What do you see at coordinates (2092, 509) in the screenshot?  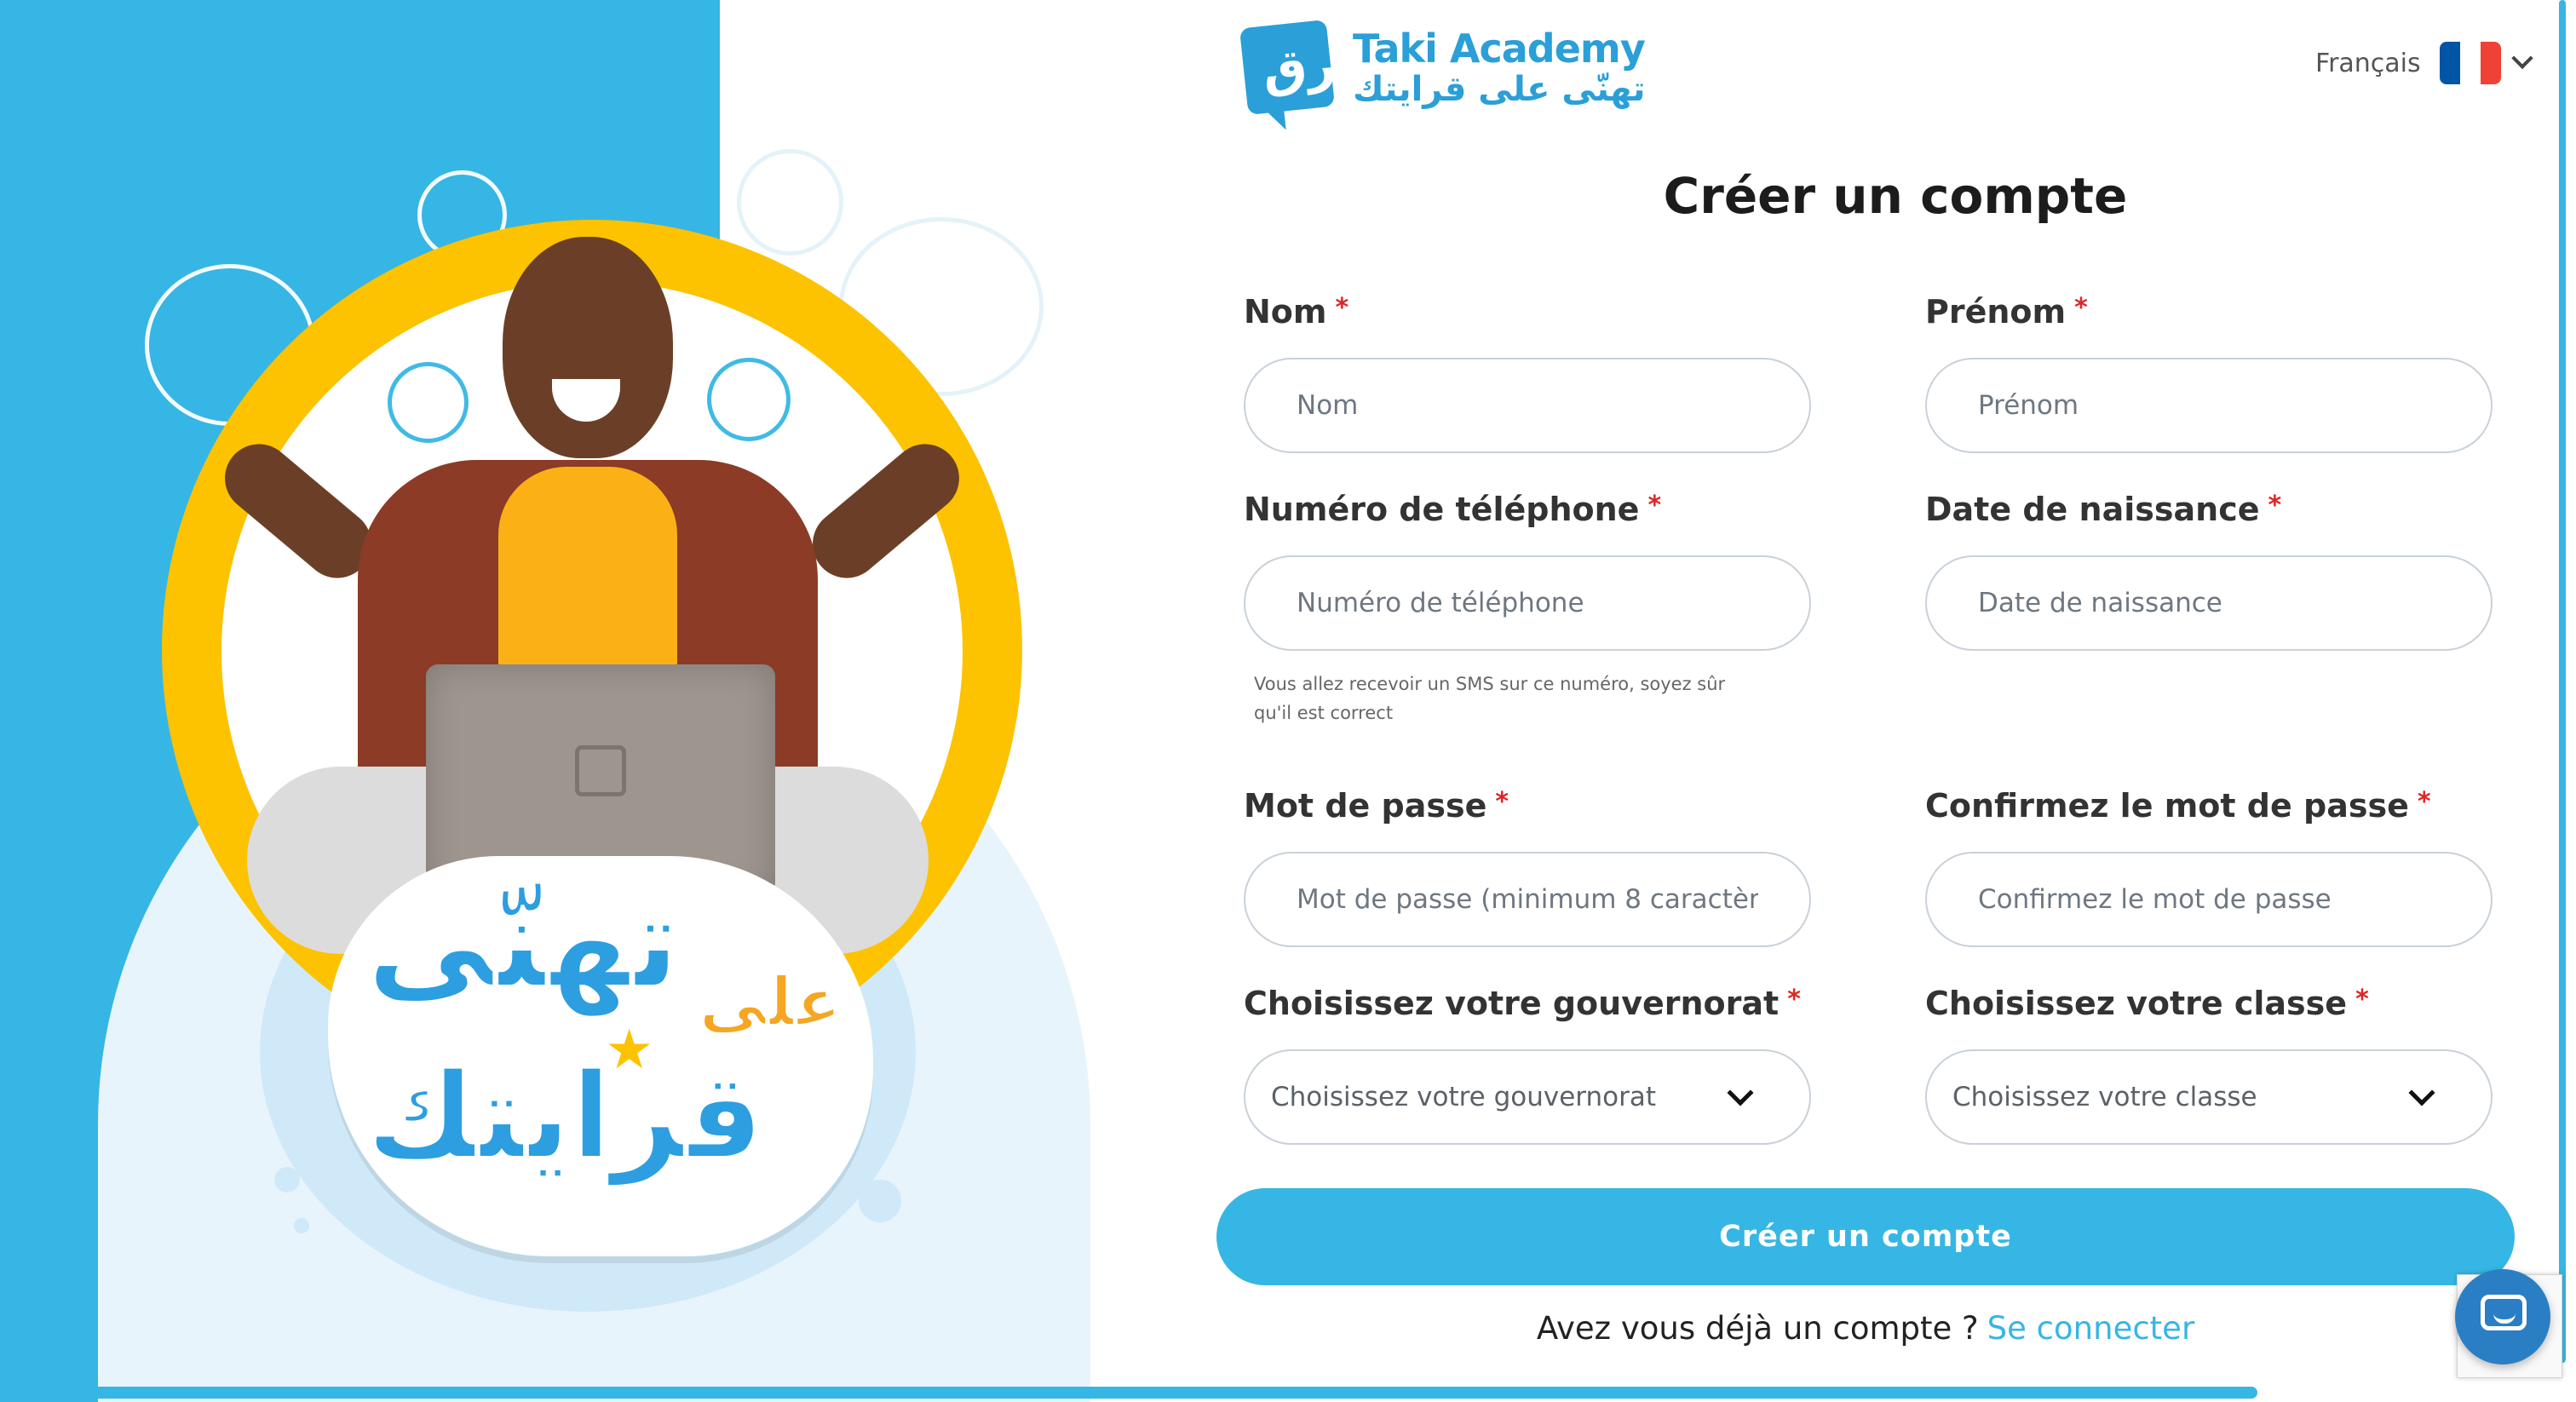 I see `birthdate-label-text: Date de naissance` at bounding box center [2092, 509].